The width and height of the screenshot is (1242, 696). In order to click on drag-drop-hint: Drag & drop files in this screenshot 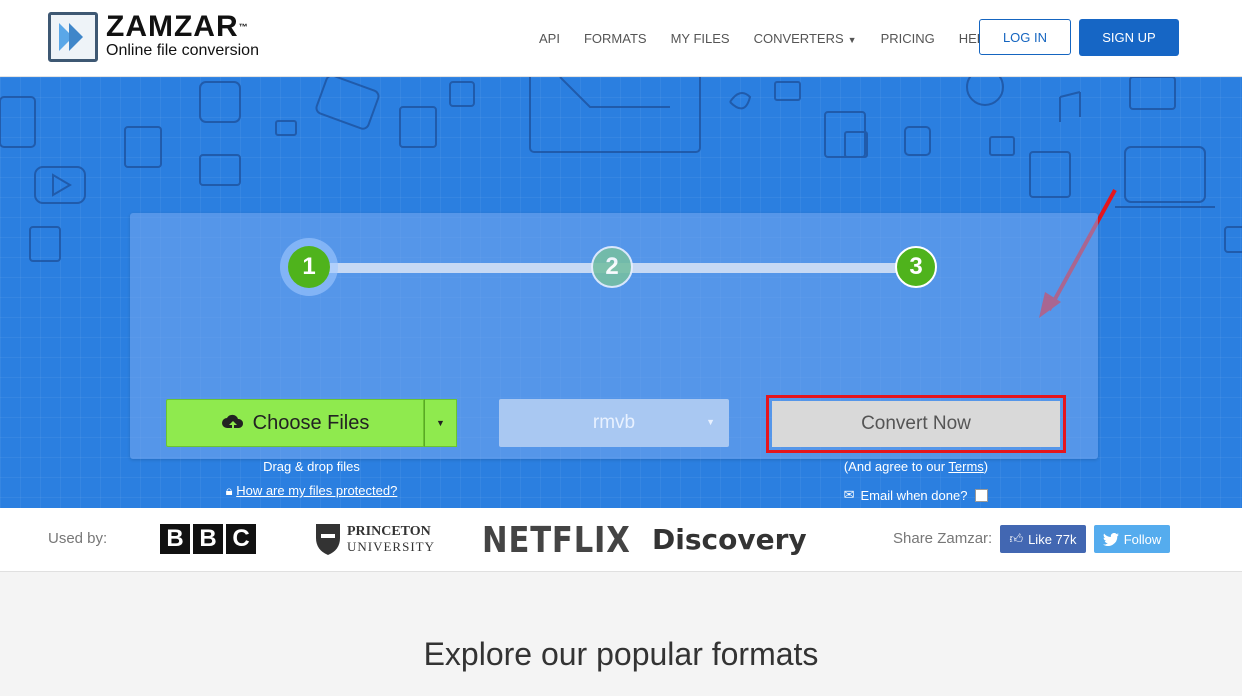, I will do `click(311, 466)`.